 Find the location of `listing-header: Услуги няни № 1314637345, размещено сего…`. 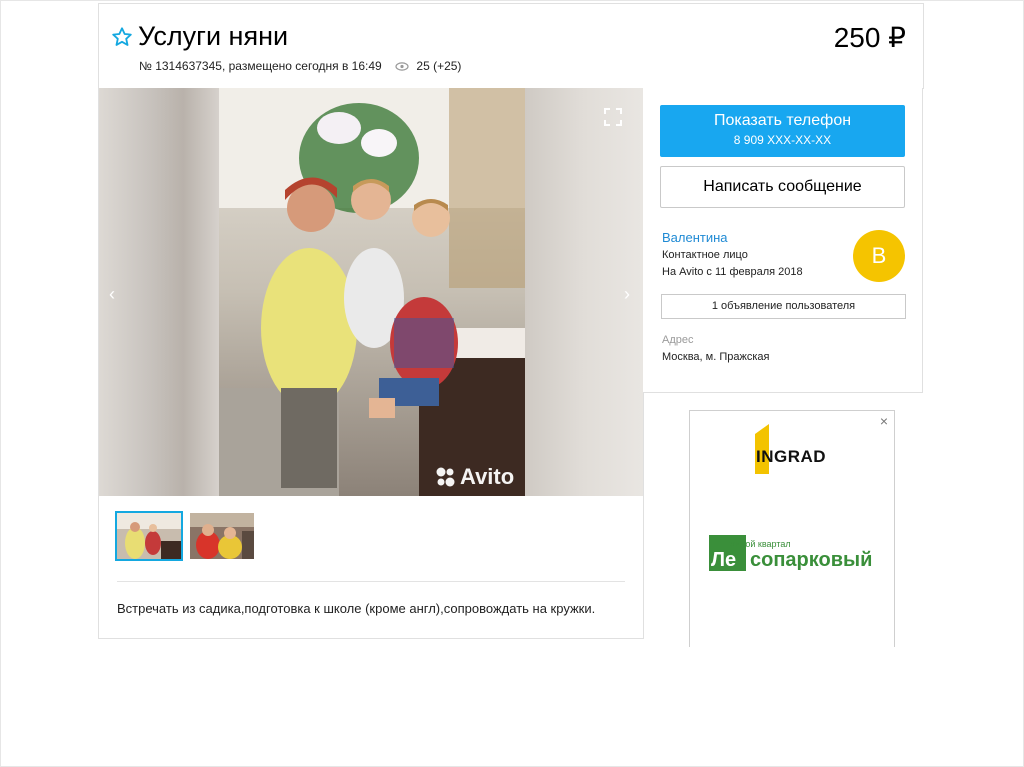

listing-header: Услуги няни № 1314637345, размещено сего… is located at coordinates (511, 46).